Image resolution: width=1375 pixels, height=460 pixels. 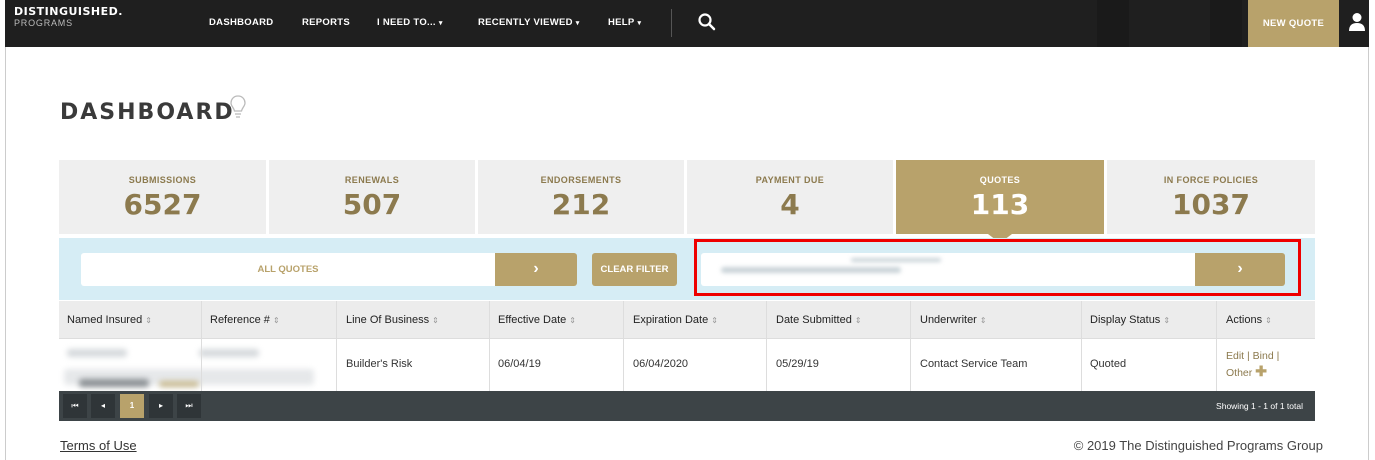 What do you see at coordinates (1113, 23) in the screenshot?
I see `nav-placeholder` at bounding box center [1113, 23].